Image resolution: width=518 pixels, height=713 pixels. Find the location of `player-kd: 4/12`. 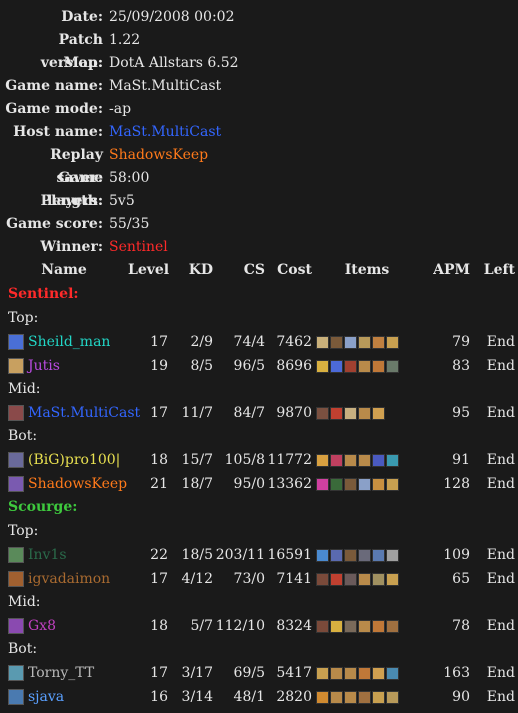

player-kd: 4/12 is located at coordinates (197, 578).